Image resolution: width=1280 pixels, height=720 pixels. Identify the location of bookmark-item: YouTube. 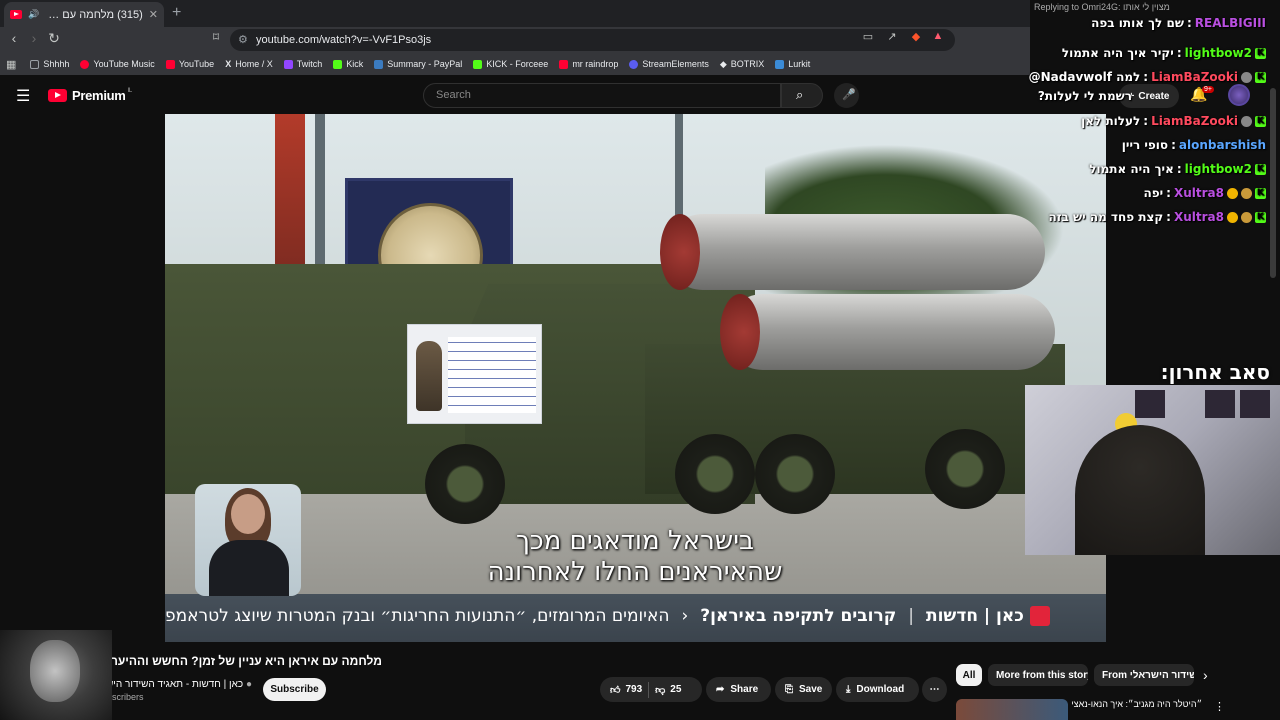
(189, 64).